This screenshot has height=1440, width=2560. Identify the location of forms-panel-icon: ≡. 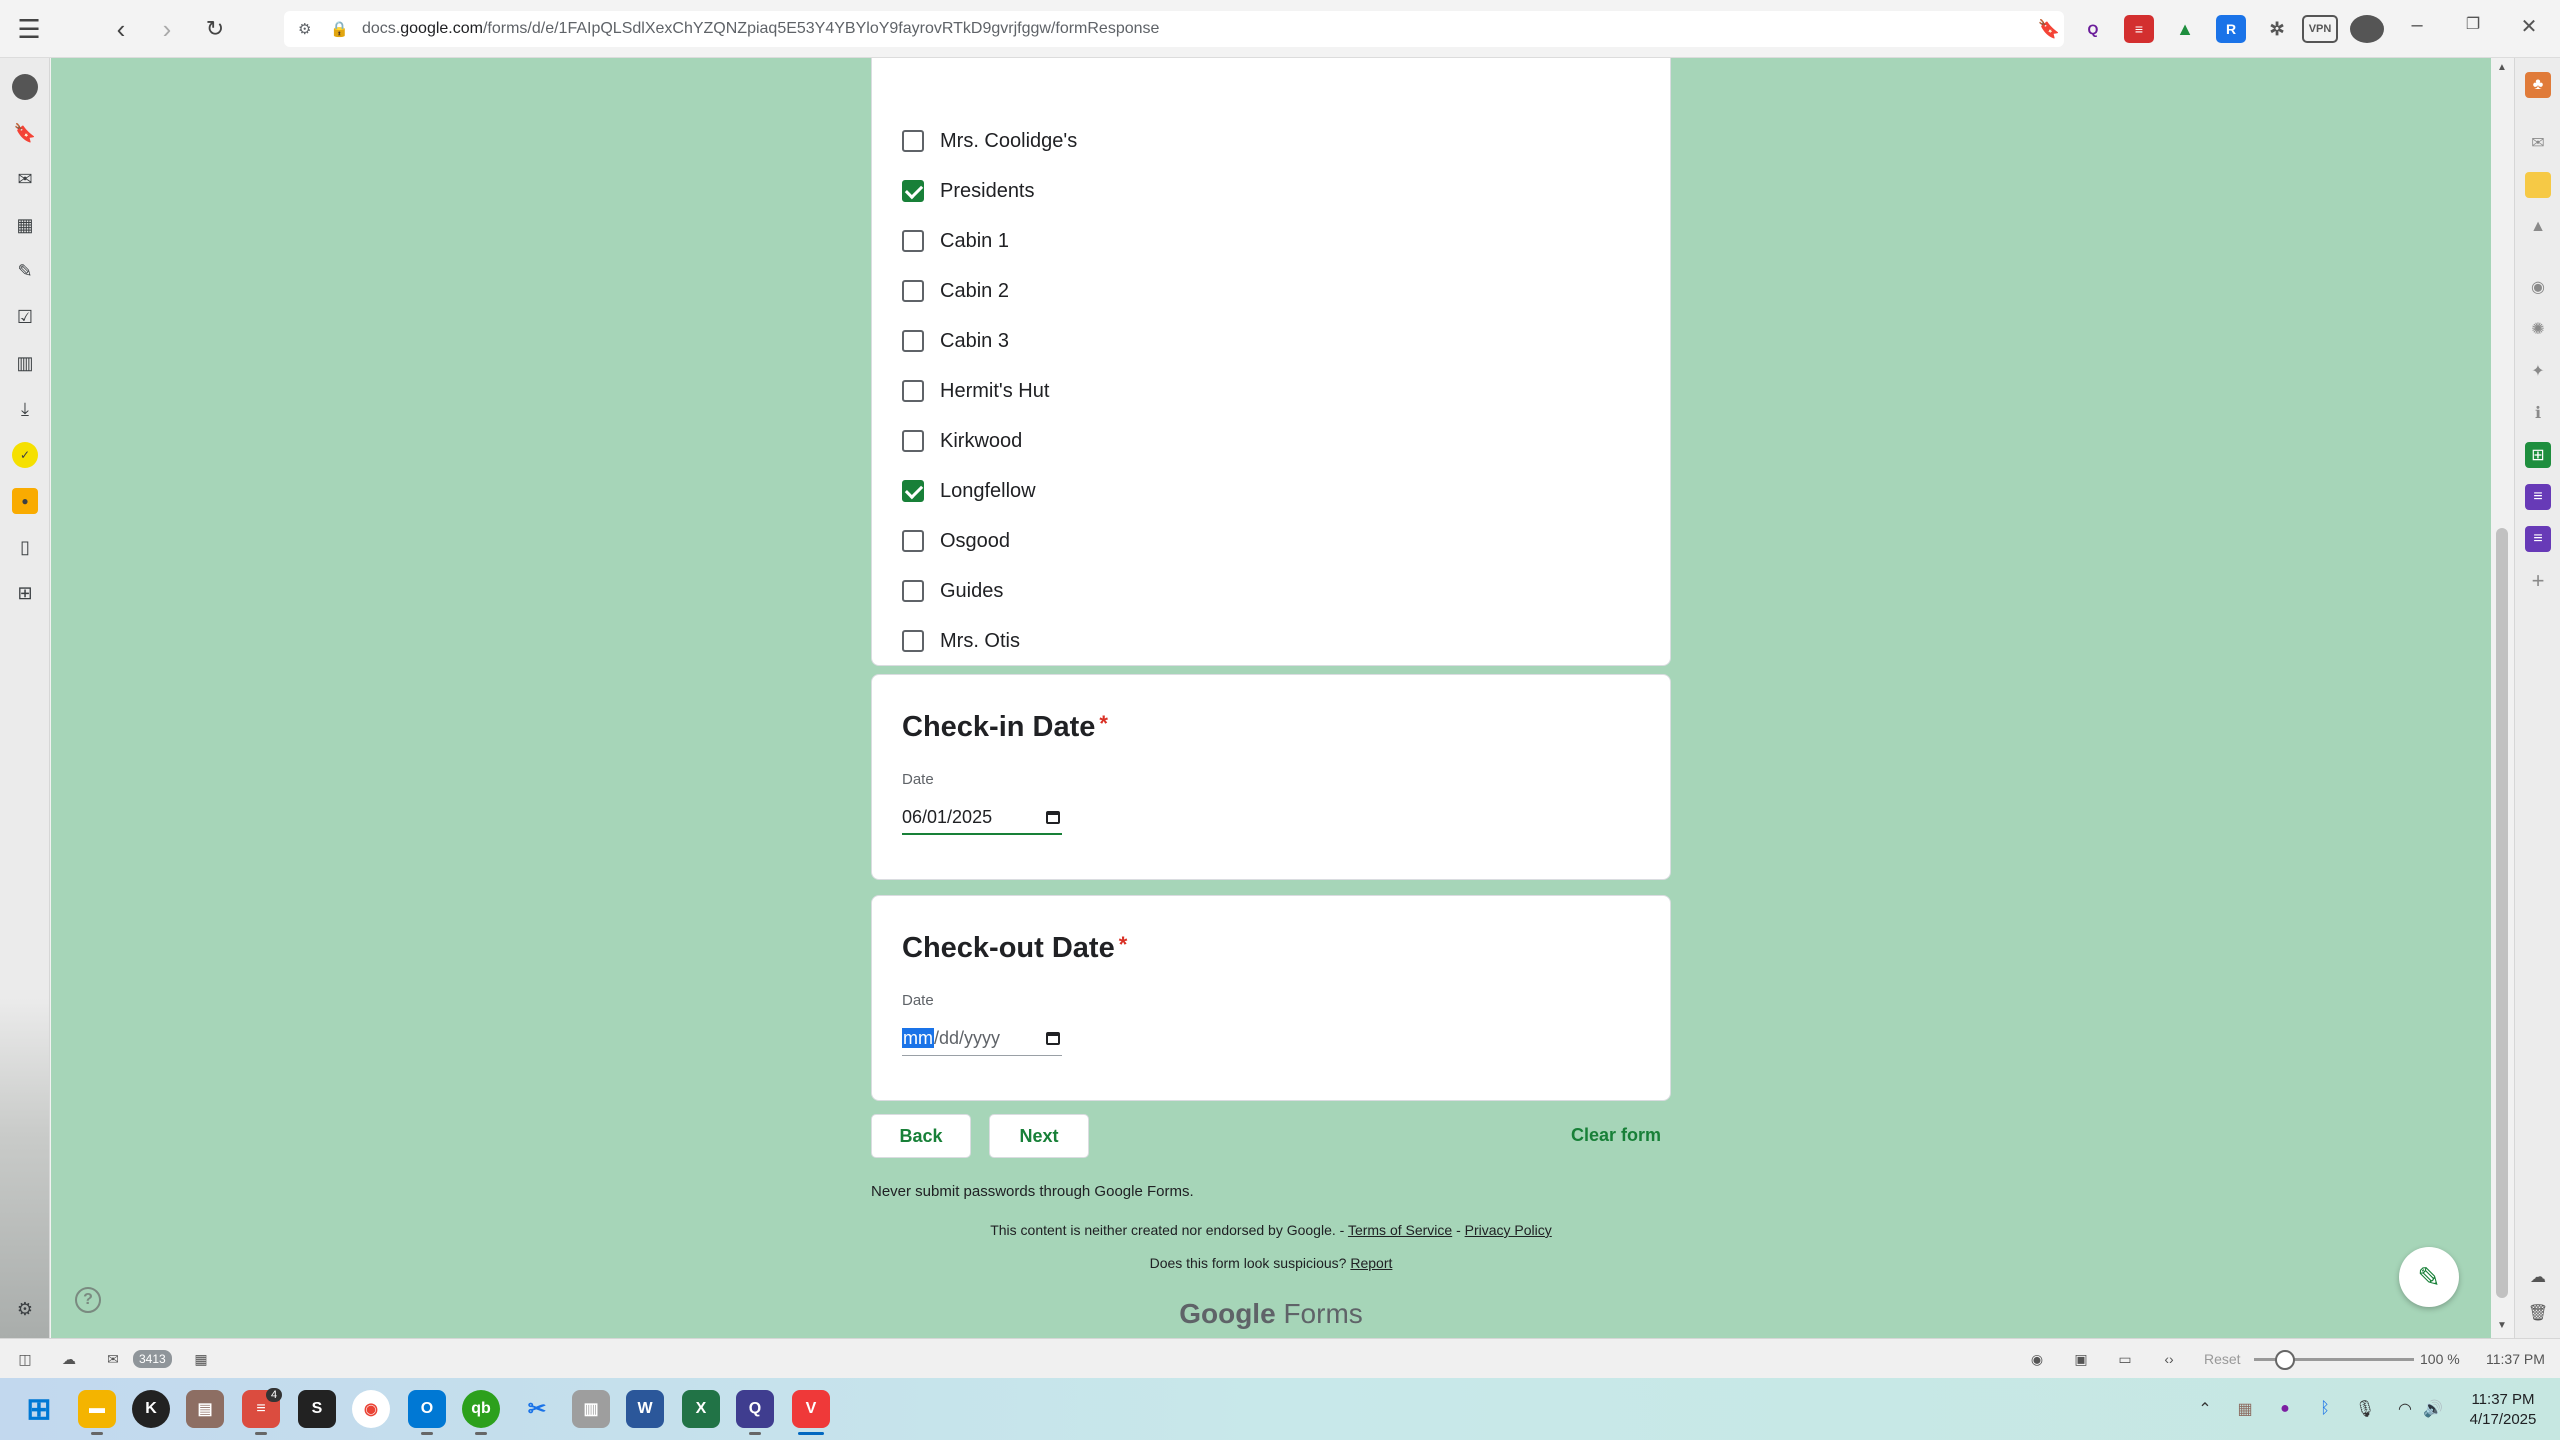
(2538, 497).